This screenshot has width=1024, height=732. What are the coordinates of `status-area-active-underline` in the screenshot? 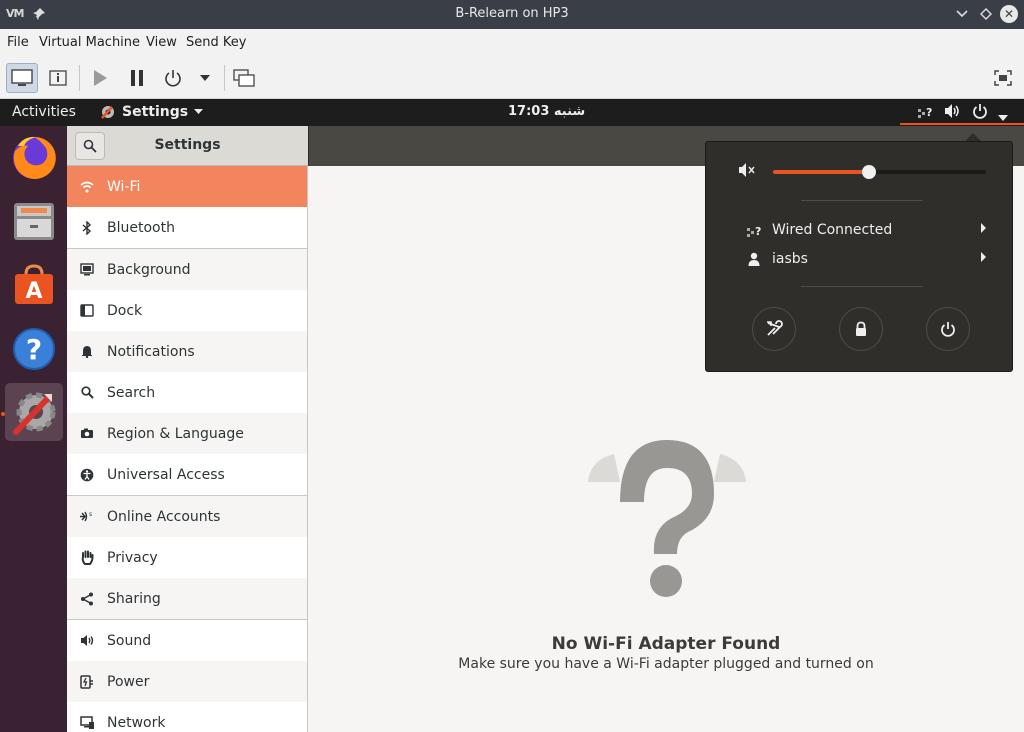 It's located at (962, 124).